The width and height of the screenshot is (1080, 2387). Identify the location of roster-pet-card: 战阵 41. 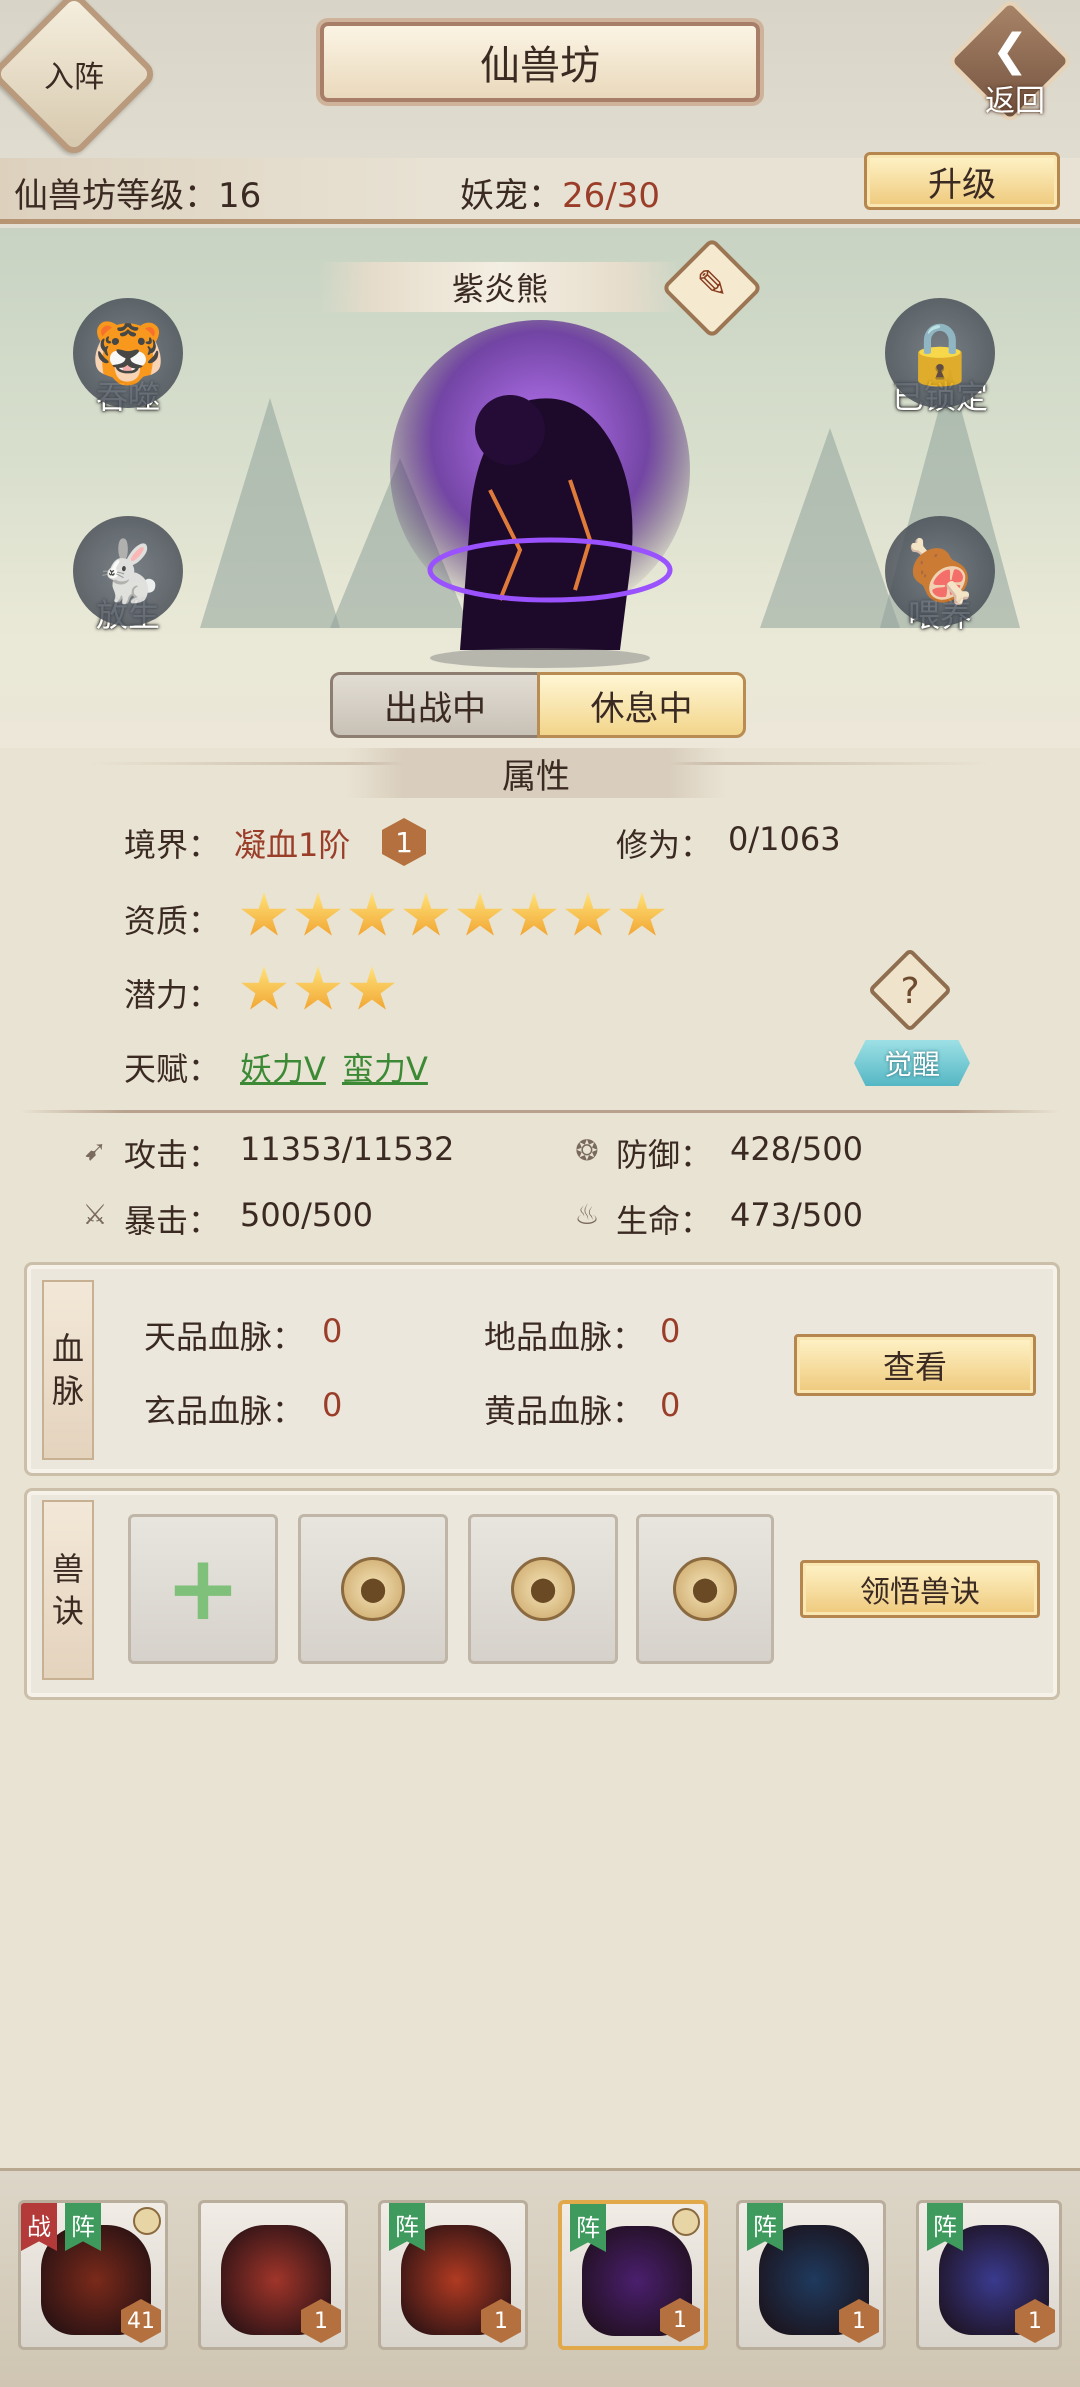
(93, 2275).